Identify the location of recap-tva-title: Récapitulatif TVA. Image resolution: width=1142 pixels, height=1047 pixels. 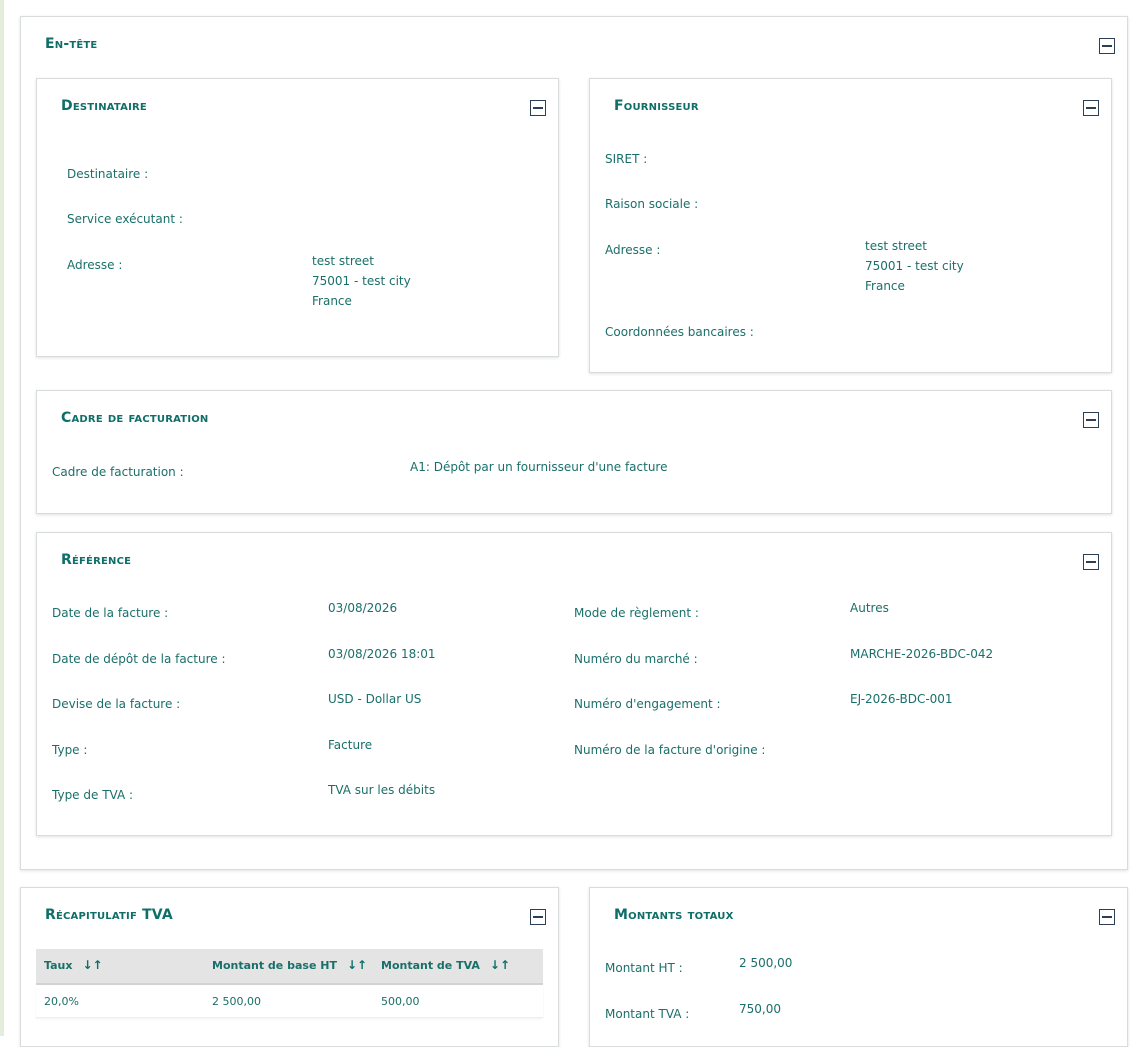
(109, 915).